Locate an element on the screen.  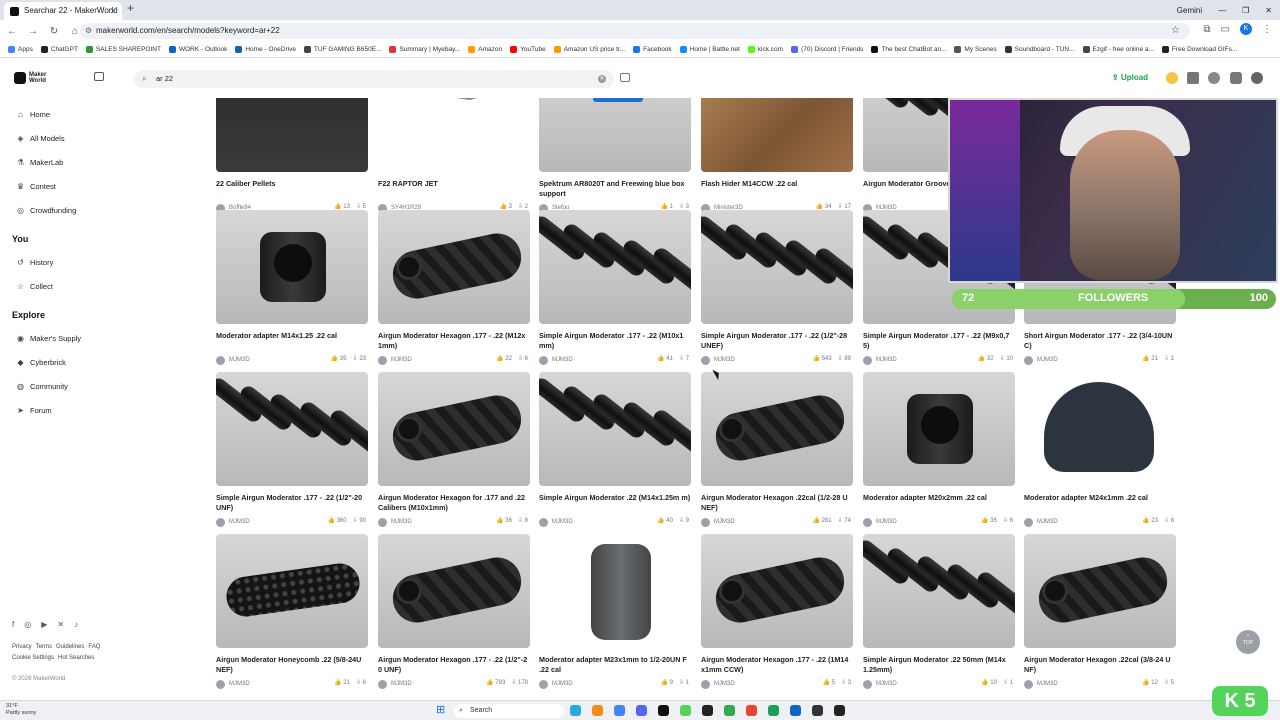
new-tab-icon: + is located at coordinates (130, 8).